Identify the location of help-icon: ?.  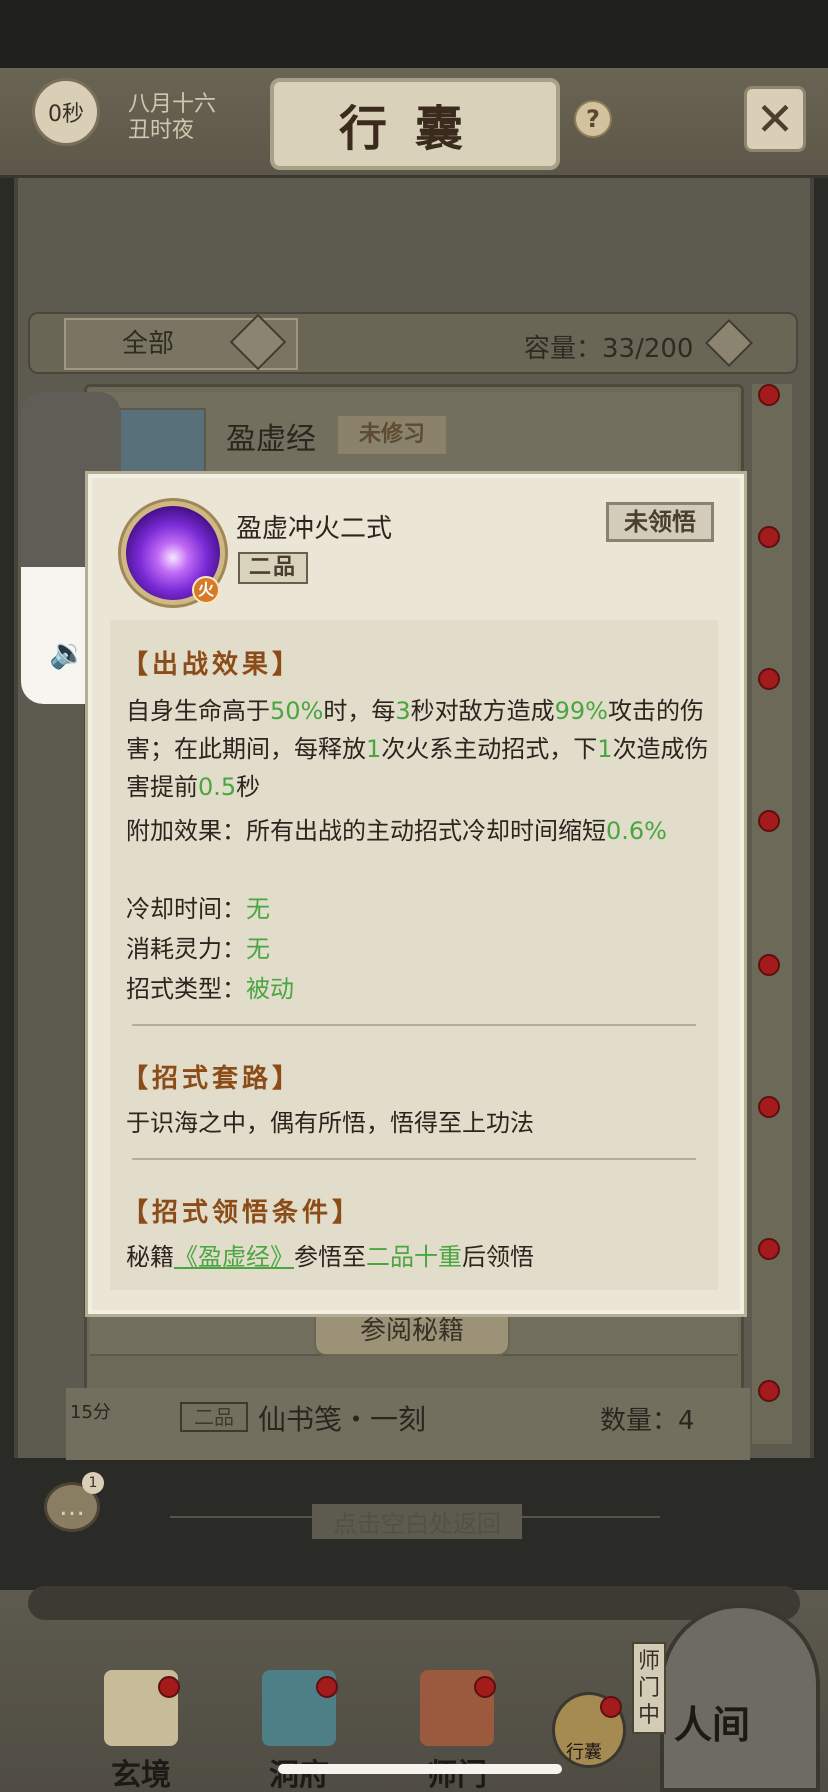
(593, 119).